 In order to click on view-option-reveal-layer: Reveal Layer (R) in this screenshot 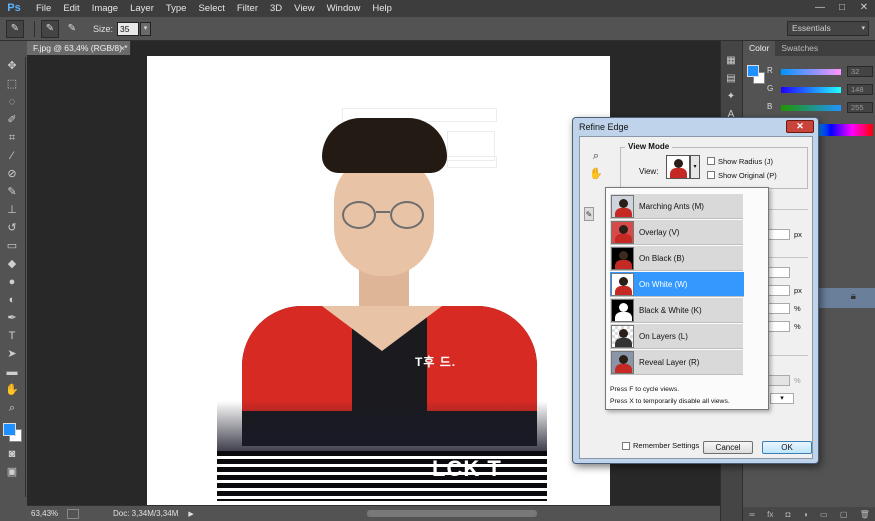, I will do `click(676, 362)`.